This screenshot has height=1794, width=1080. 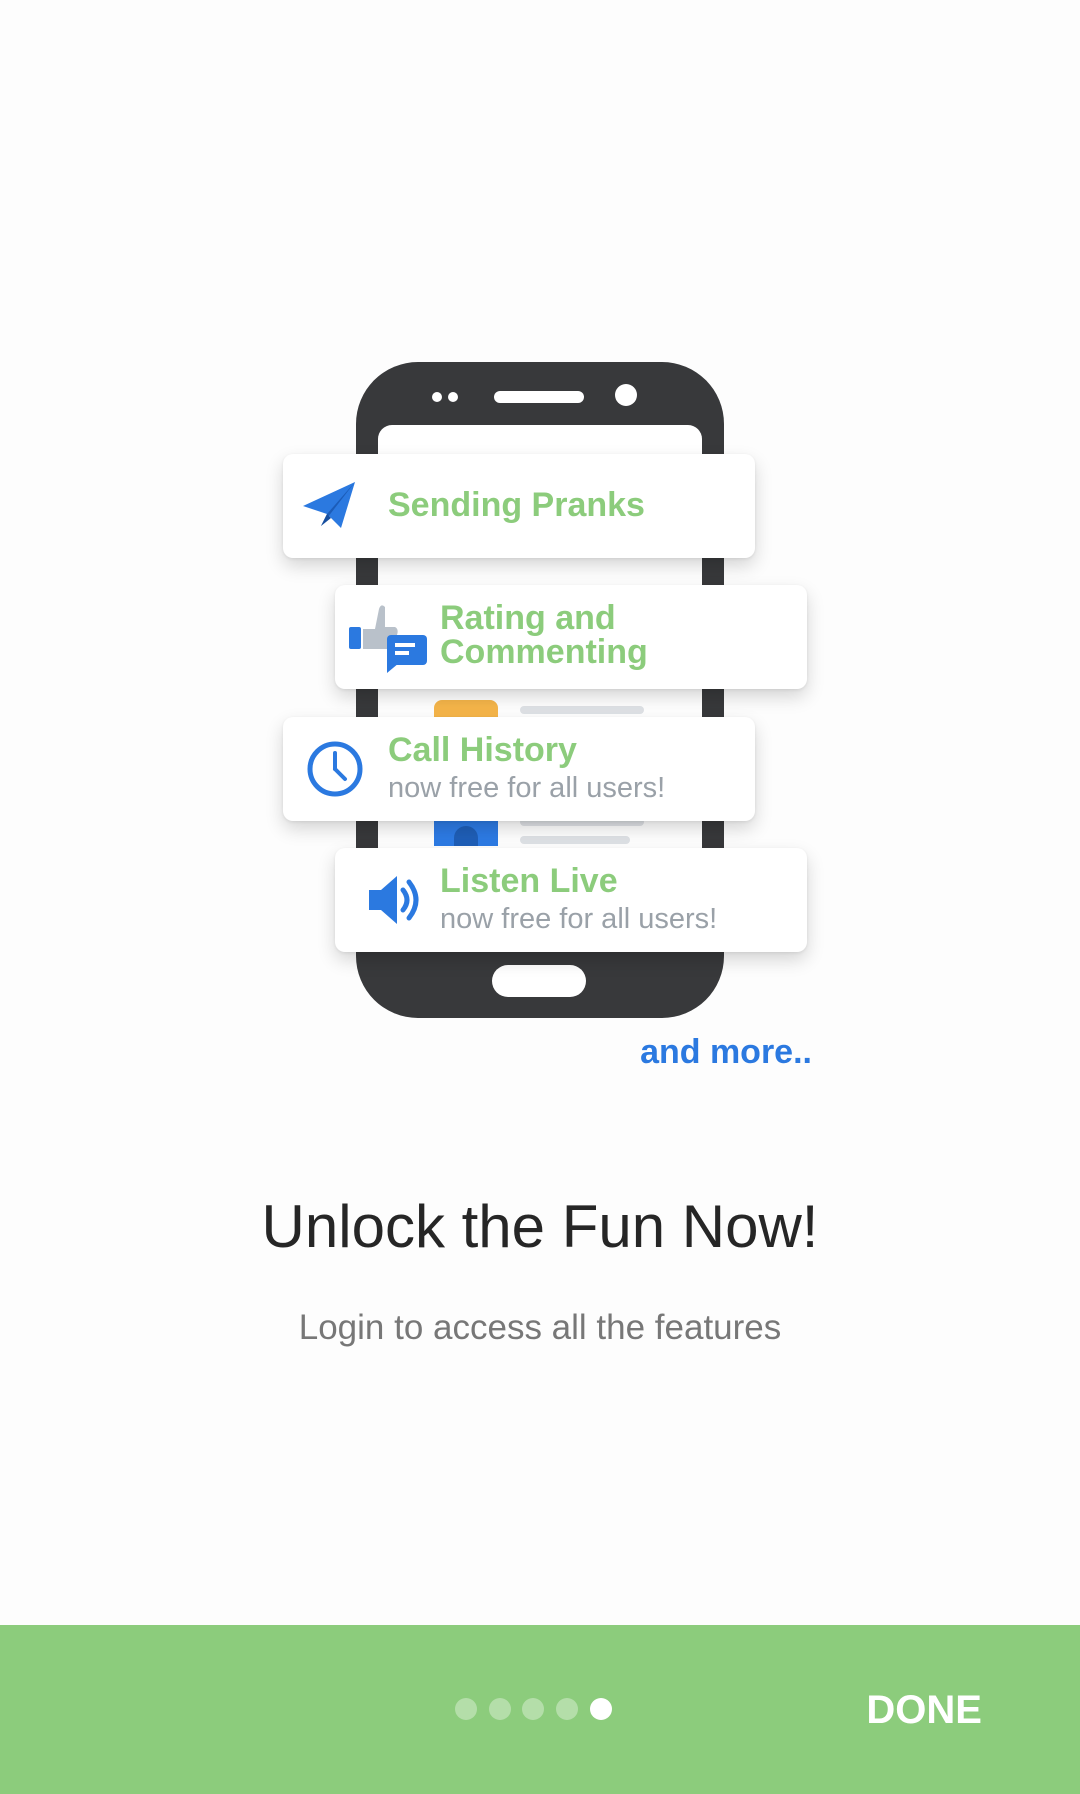 What do you see at coordinates (516, 505) in the screenshot?
I see `feature-title: Sending Pranks` at bounding box center [516, 505].